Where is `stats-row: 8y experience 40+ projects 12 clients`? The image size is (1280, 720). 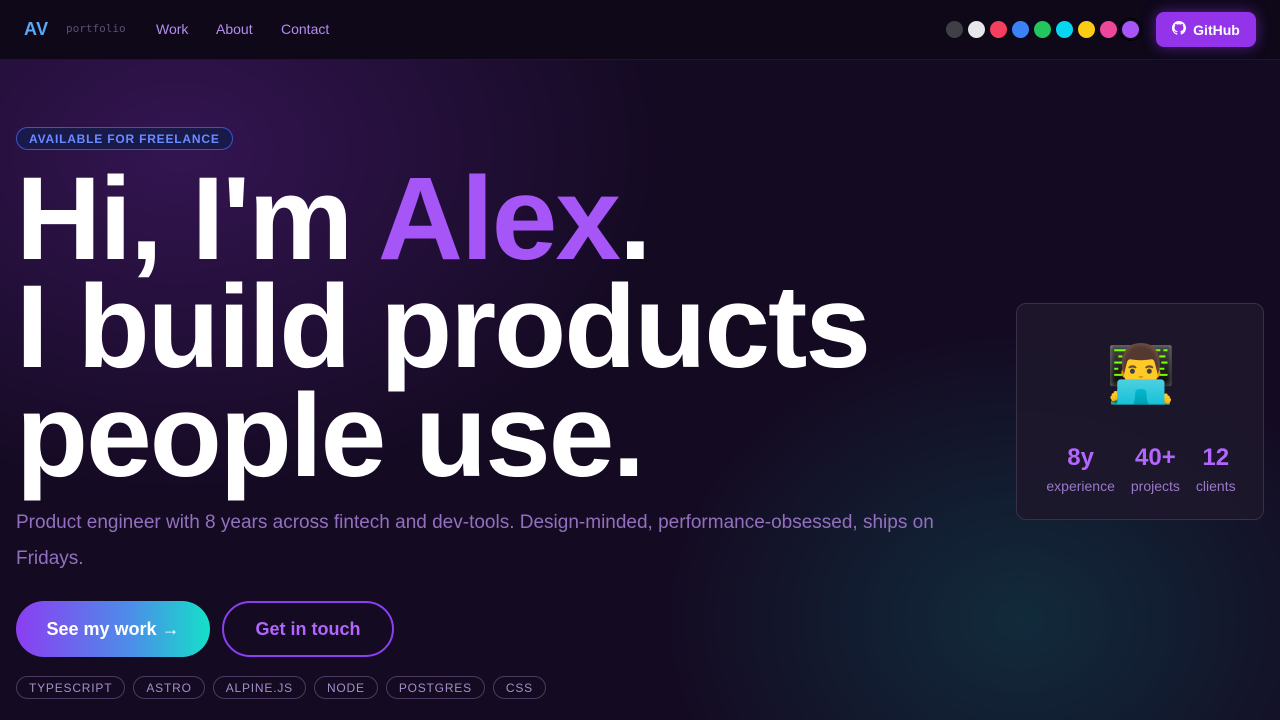
stats-row: 8y experience 40+ projects 12 clients is located at coordinates (1141, 469).